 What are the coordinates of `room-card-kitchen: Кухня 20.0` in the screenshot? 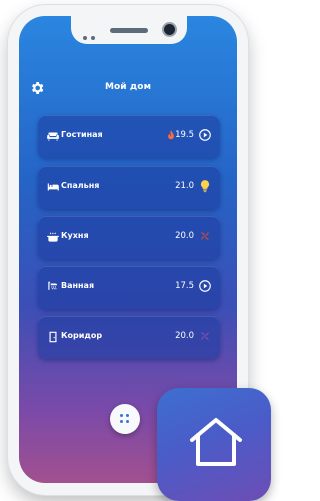 It's located at (129, 237).